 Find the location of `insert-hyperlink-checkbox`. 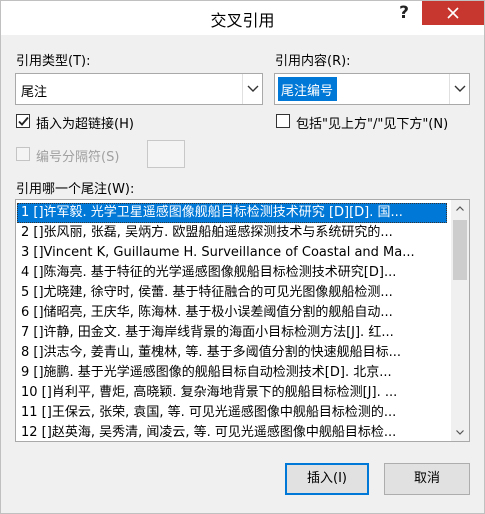

insert-hyperlink-checkbox is located at coordinates (23, 121).